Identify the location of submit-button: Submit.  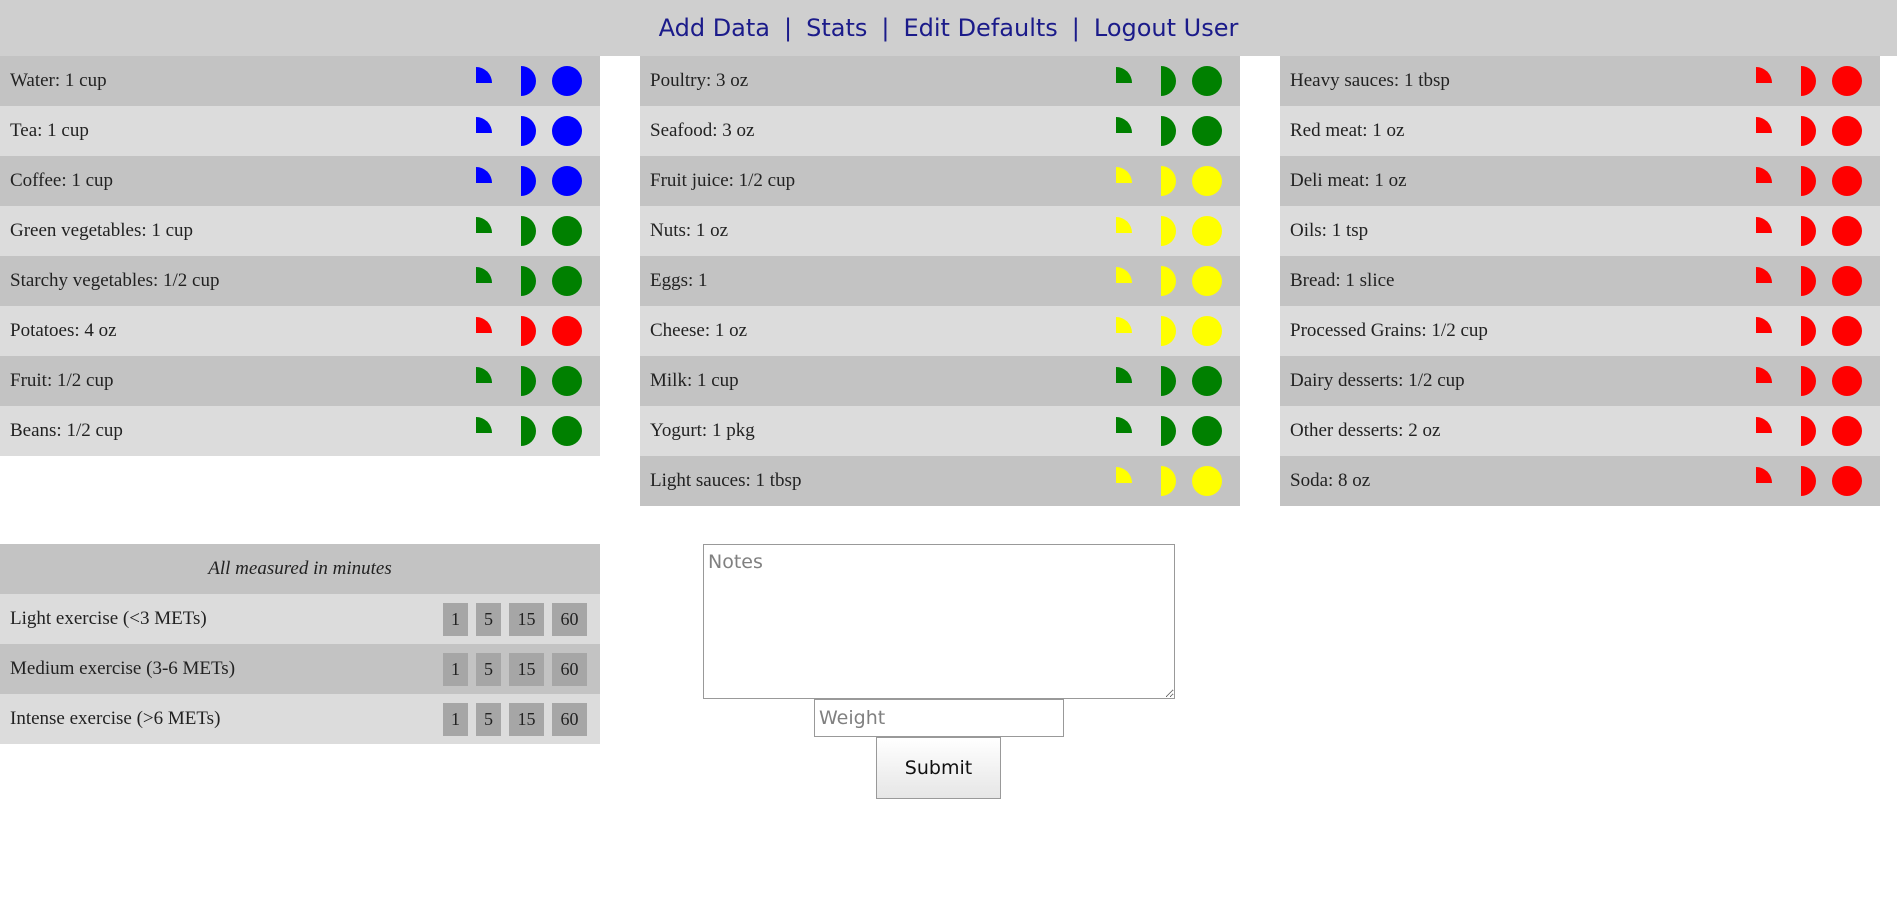
(938, 768).